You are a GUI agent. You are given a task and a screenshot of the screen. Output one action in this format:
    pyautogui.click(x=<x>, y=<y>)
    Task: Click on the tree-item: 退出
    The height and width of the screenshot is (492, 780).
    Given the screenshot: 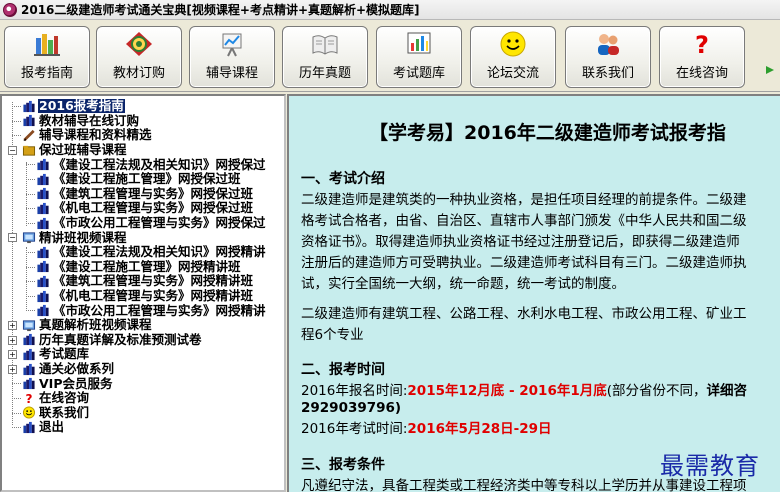 What is the action you would take?
    pyautogui.click(x=43, y=427)
    